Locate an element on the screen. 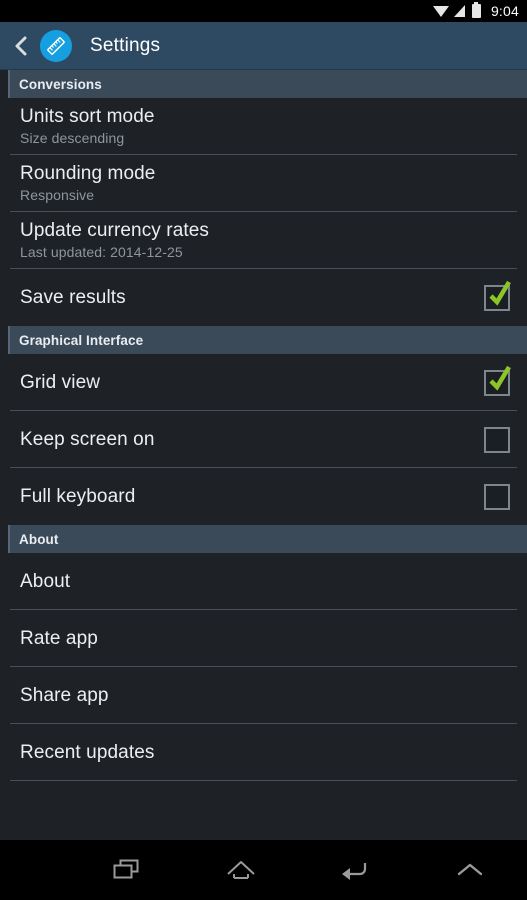 The height and width of the screenshot is (900, 527). pref-title: Units sort mode is located at coordinates (87, 116).